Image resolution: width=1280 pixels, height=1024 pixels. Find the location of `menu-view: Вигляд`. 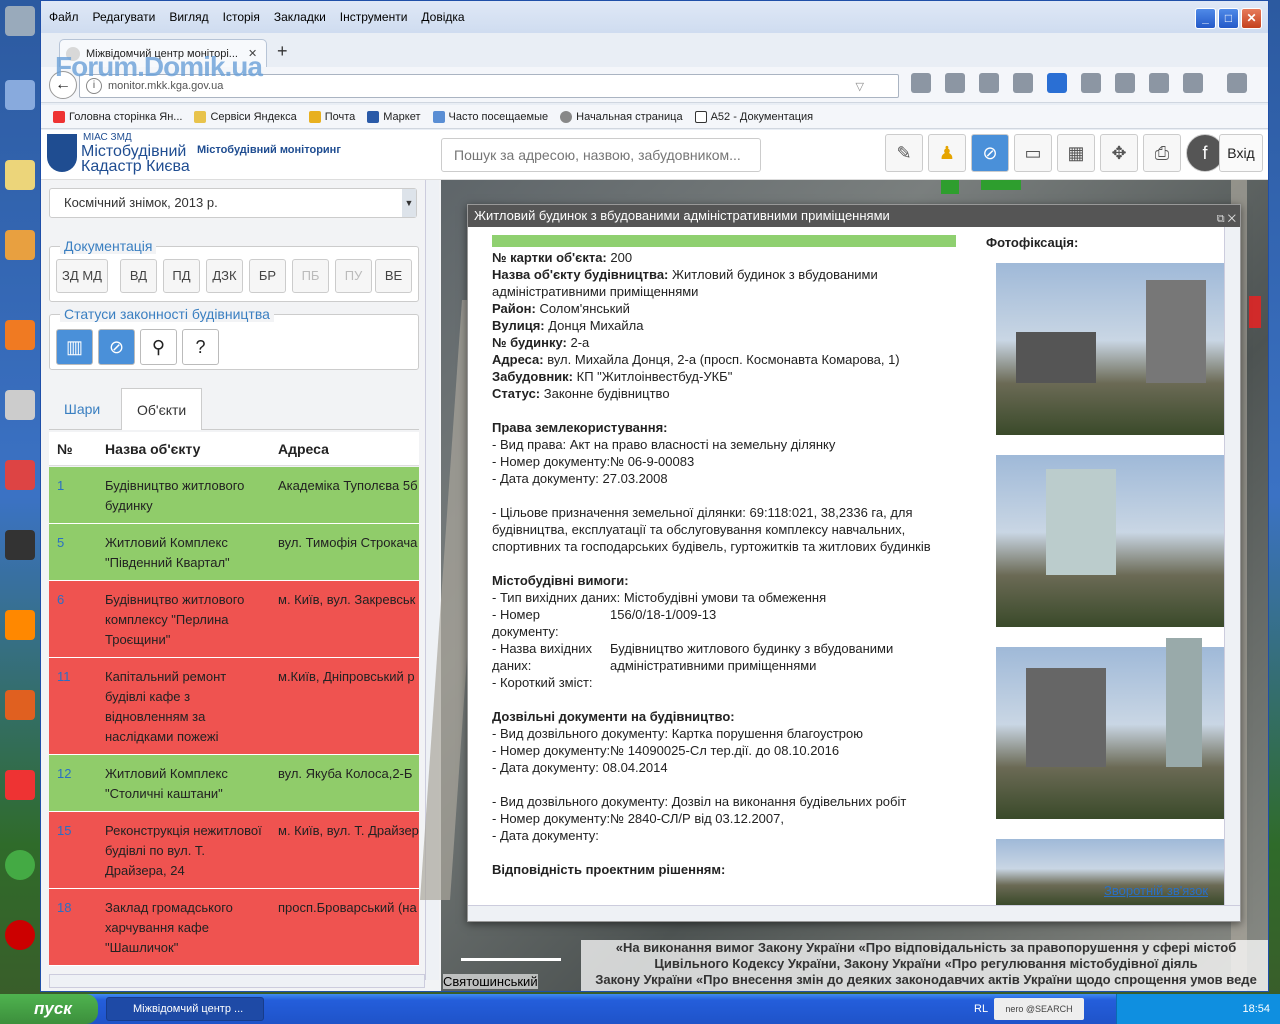

menu-view: Вигляд is located at coordinates (188, 17).